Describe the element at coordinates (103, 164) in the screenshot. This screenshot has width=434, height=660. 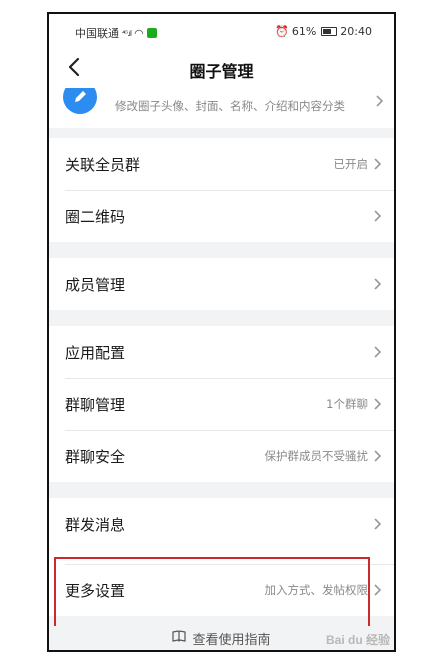
I see `row-label: 关联全员群` at that location.